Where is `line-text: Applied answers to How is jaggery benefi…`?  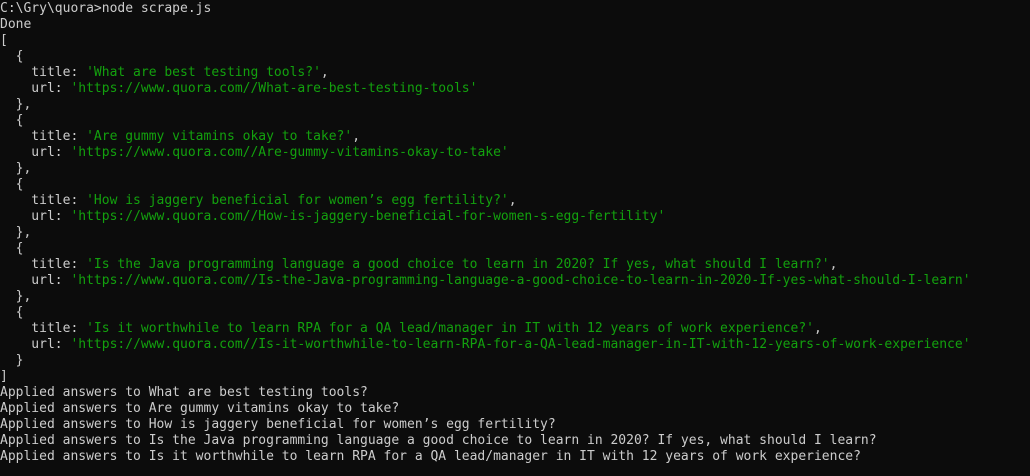
line-text: Applied answers to How is jaggery benefi… is located at coordinates (278, 424).